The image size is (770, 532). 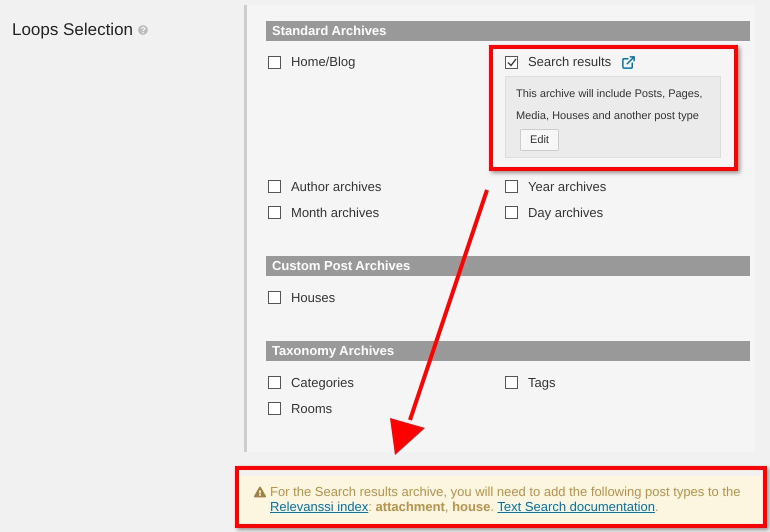 I want to click on checkbox-label: Search results, so click(x=570, y=62).